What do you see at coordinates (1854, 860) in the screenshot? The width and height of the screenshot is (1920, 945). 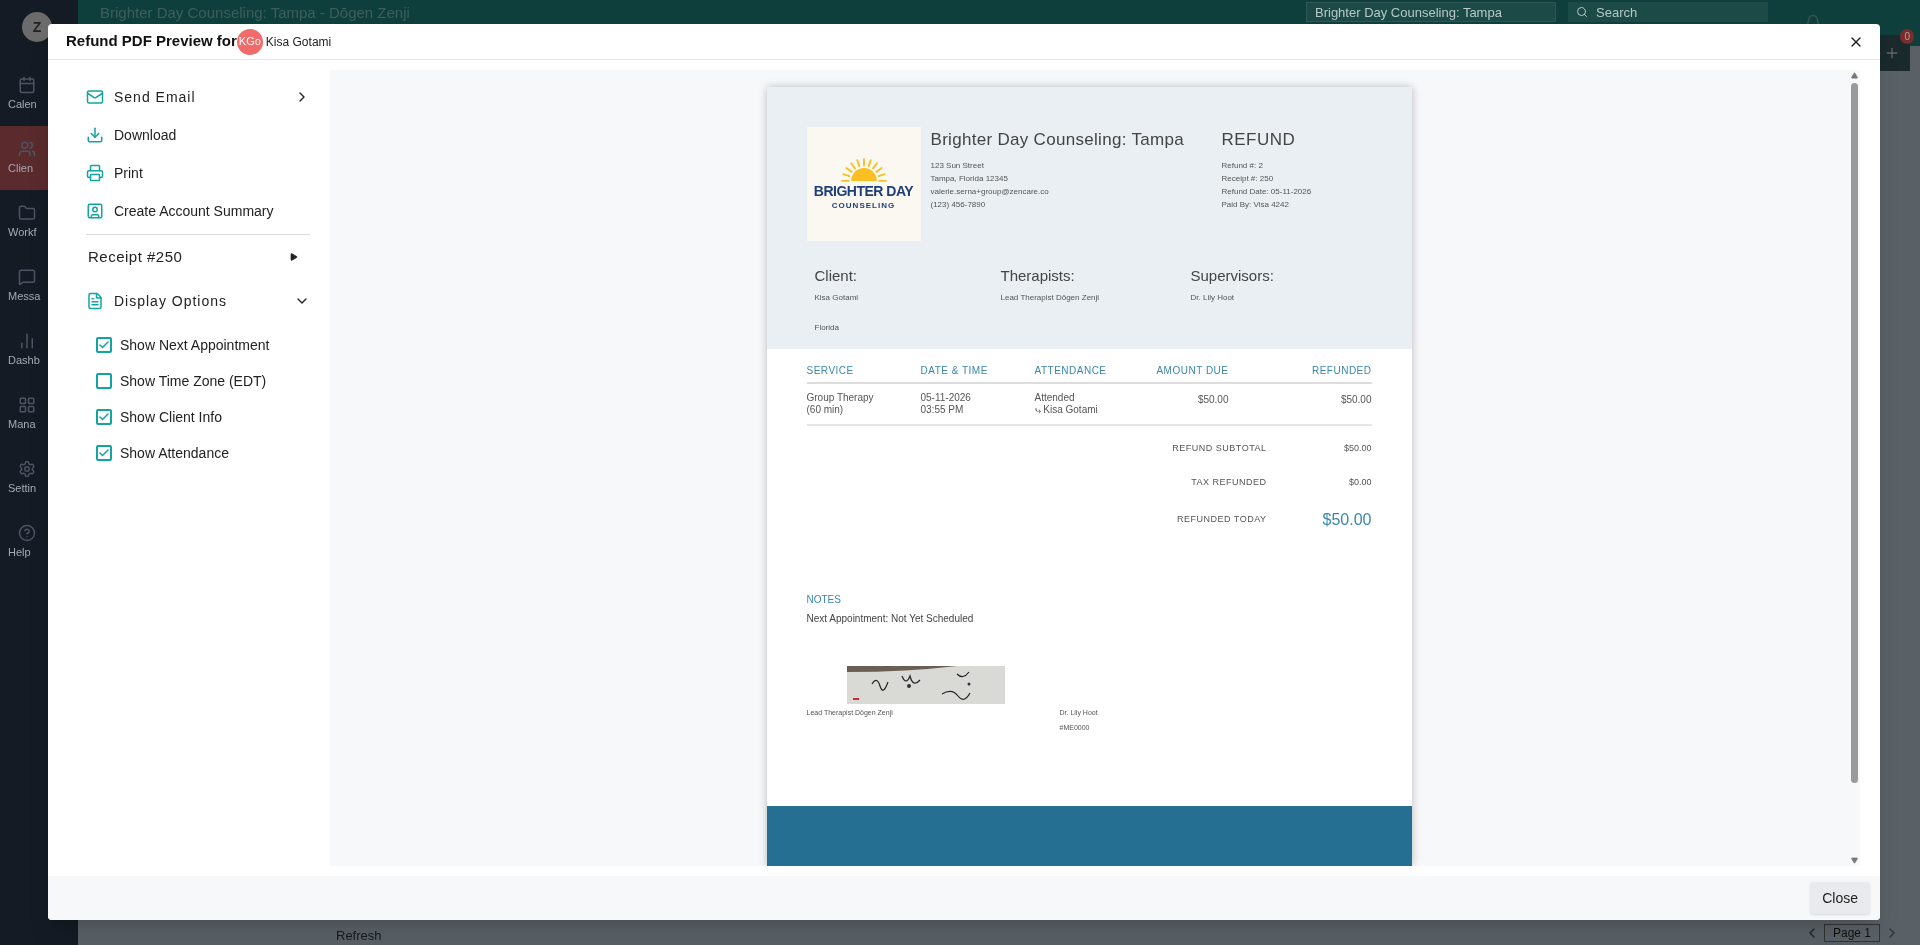 I see `scroll-down-icon` at bounding box center [1854, 860].